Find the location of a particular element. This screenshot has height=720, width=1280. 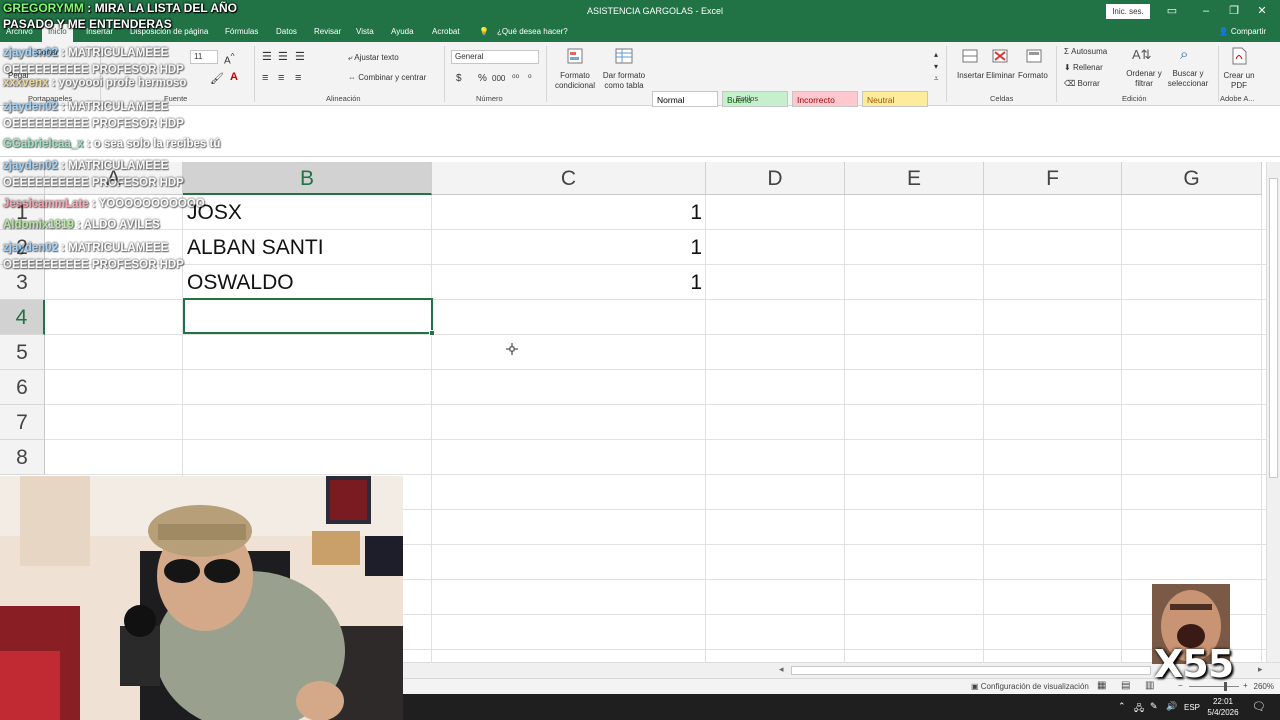

row-header-8: 8 is located at coordinates (22, 457).